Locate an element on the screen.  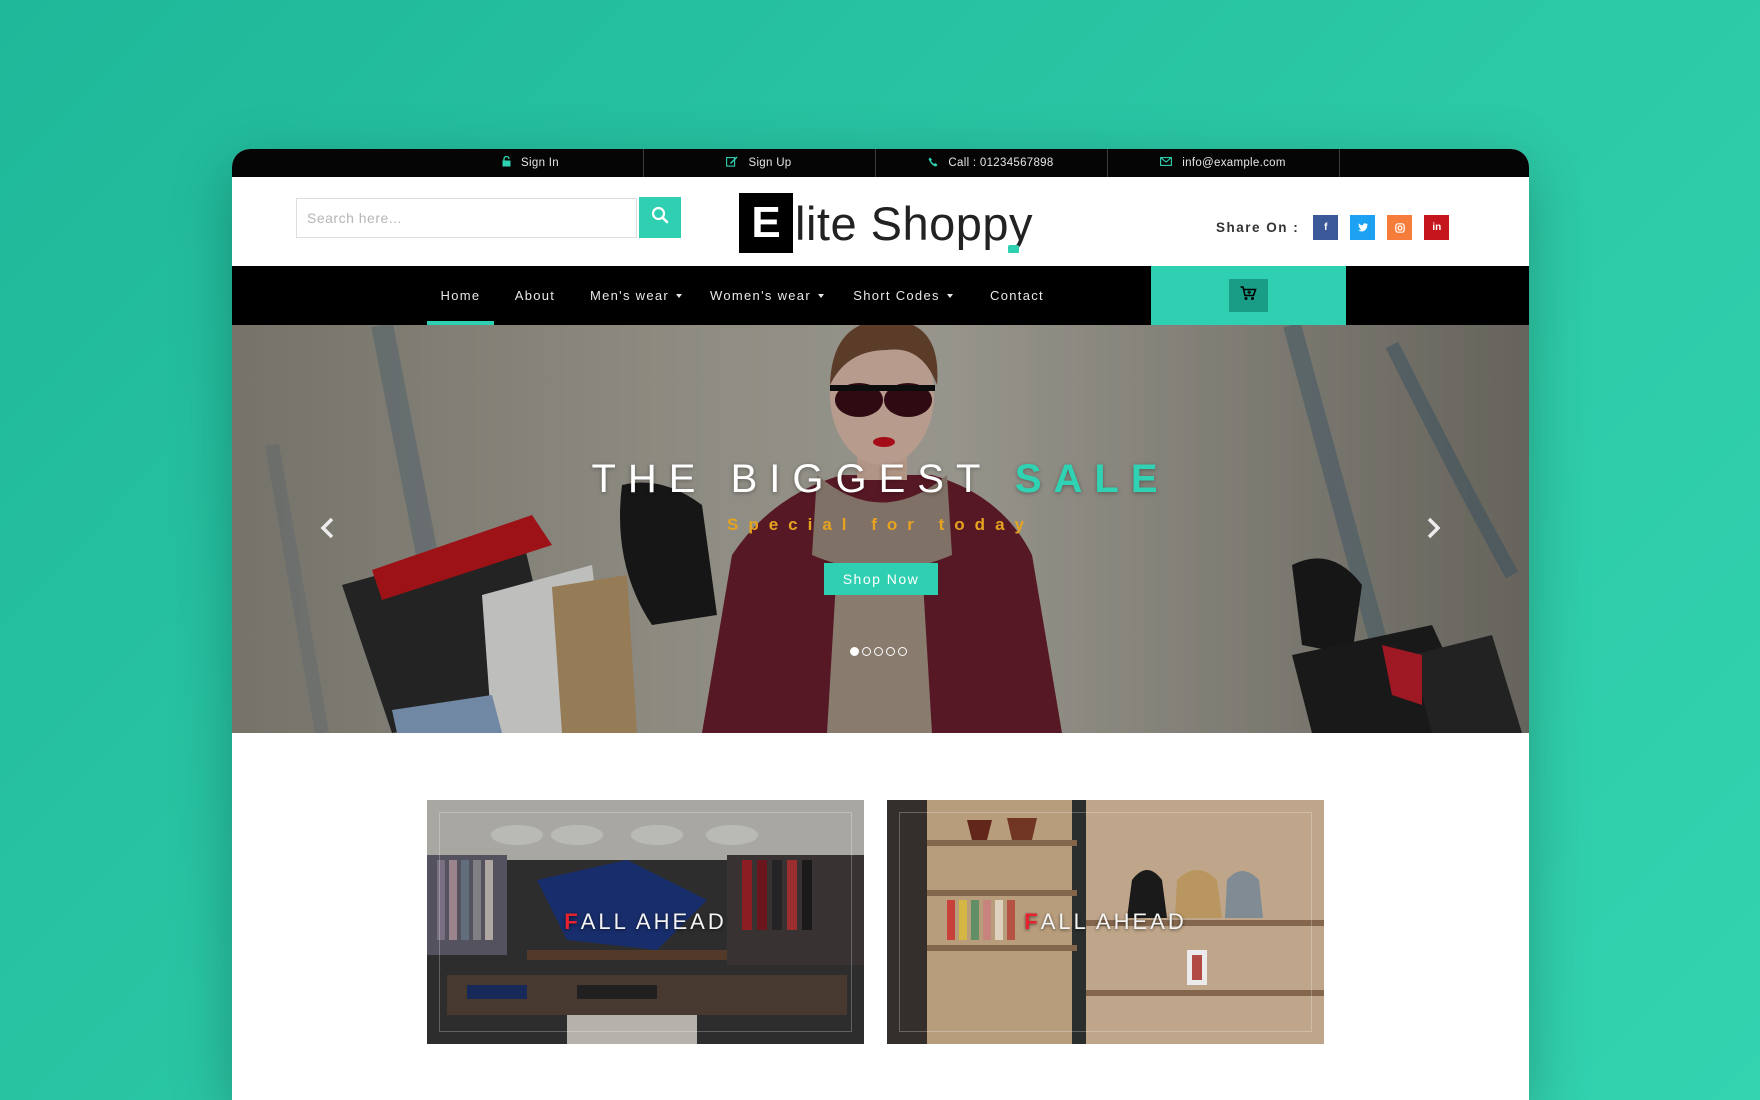
hero-title: THE BIGGEST SALE is located at coordinates (880, 479).